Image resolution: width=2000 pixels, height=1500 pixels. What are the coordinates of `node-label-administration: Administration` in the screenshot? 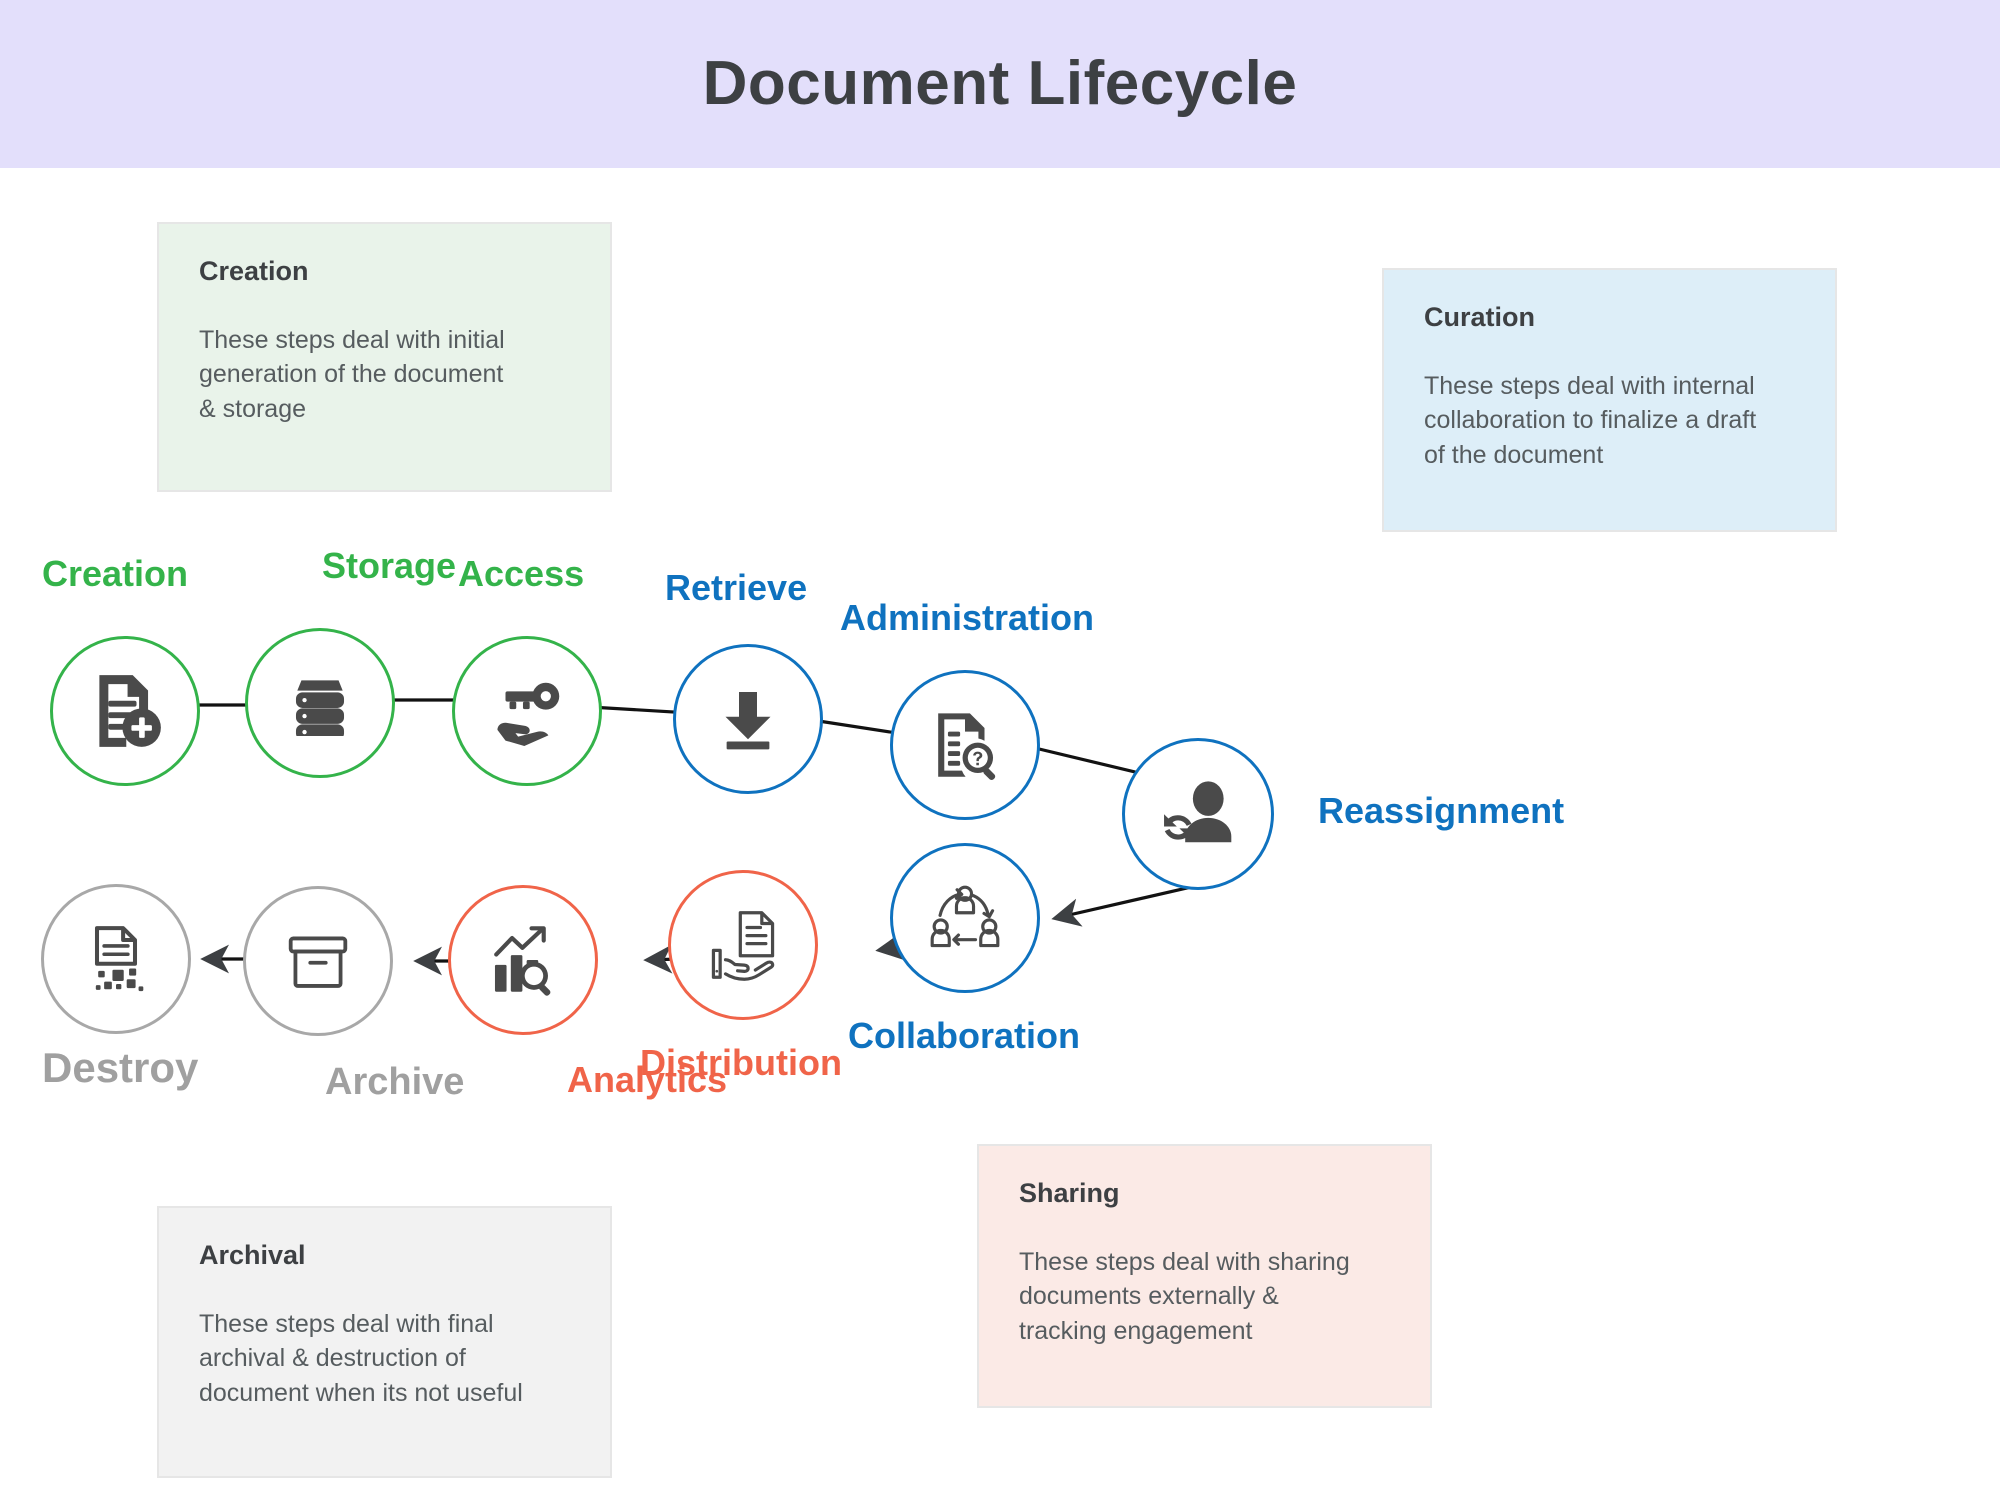 It's located at (967, 617).